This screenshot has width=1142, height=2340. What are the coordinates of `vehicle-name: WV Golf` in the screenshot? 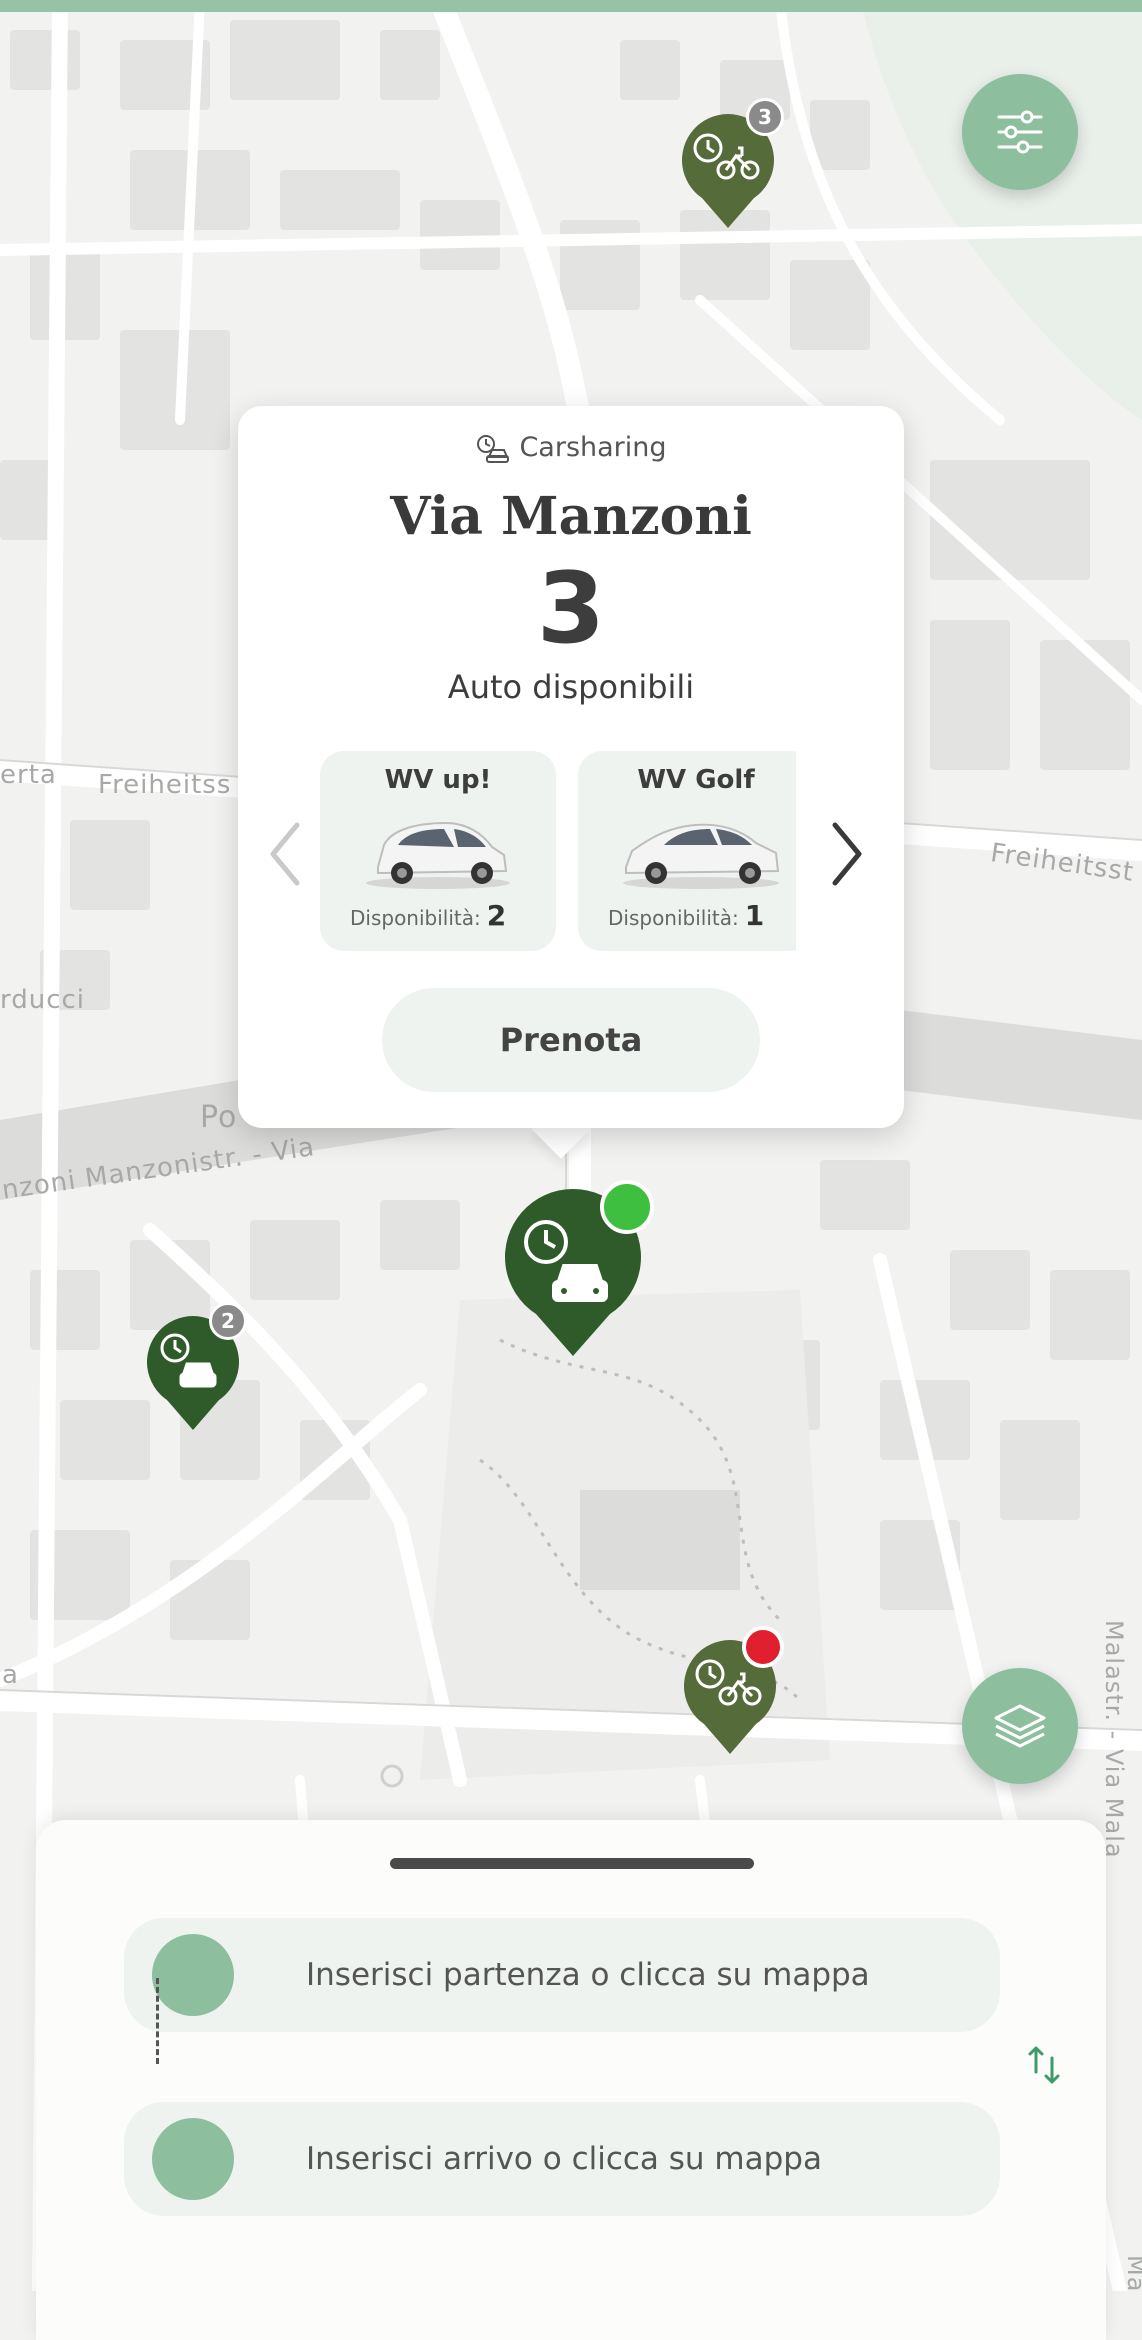 It's located at (696, 780).